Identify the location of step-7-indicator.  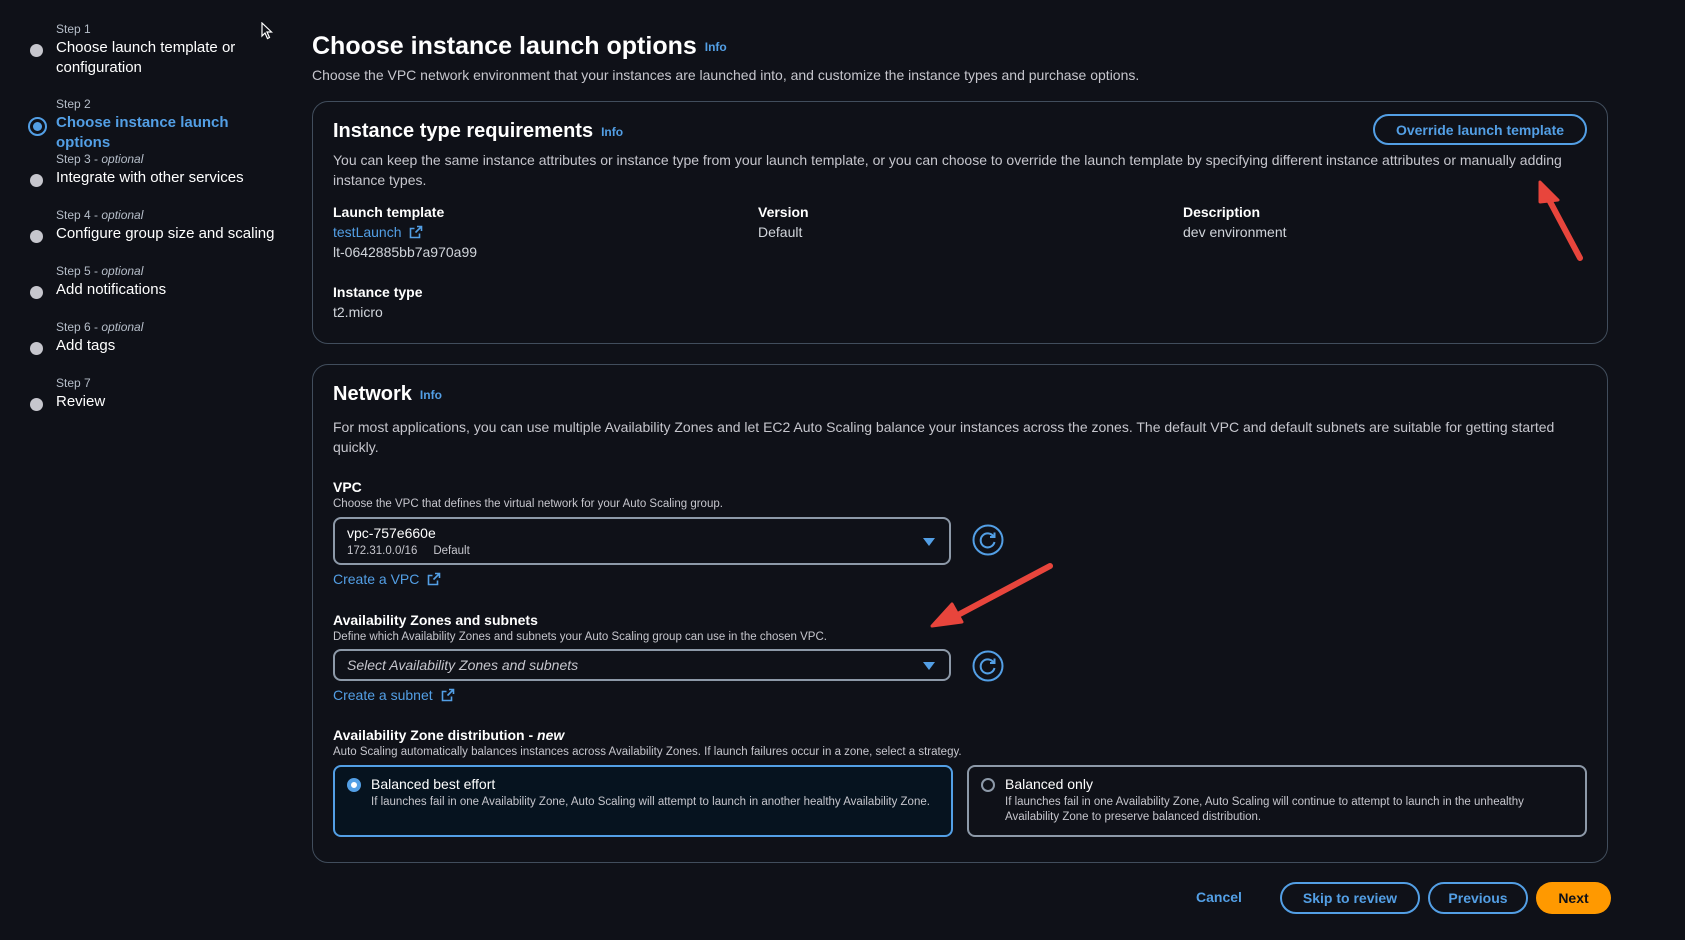
(36, 404).